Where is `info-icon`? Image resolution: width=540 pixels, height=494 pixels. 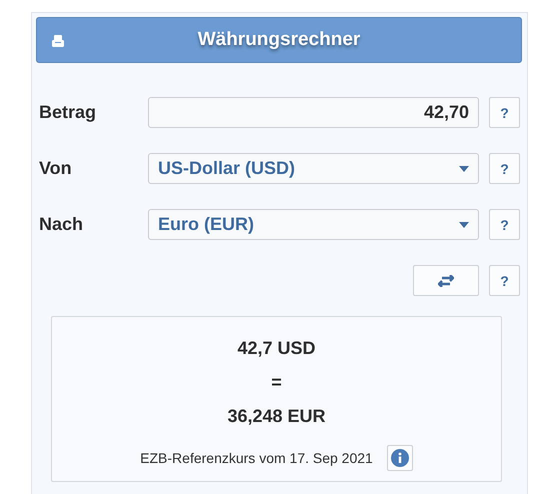 info-icon is located at coordinates (399, 458).